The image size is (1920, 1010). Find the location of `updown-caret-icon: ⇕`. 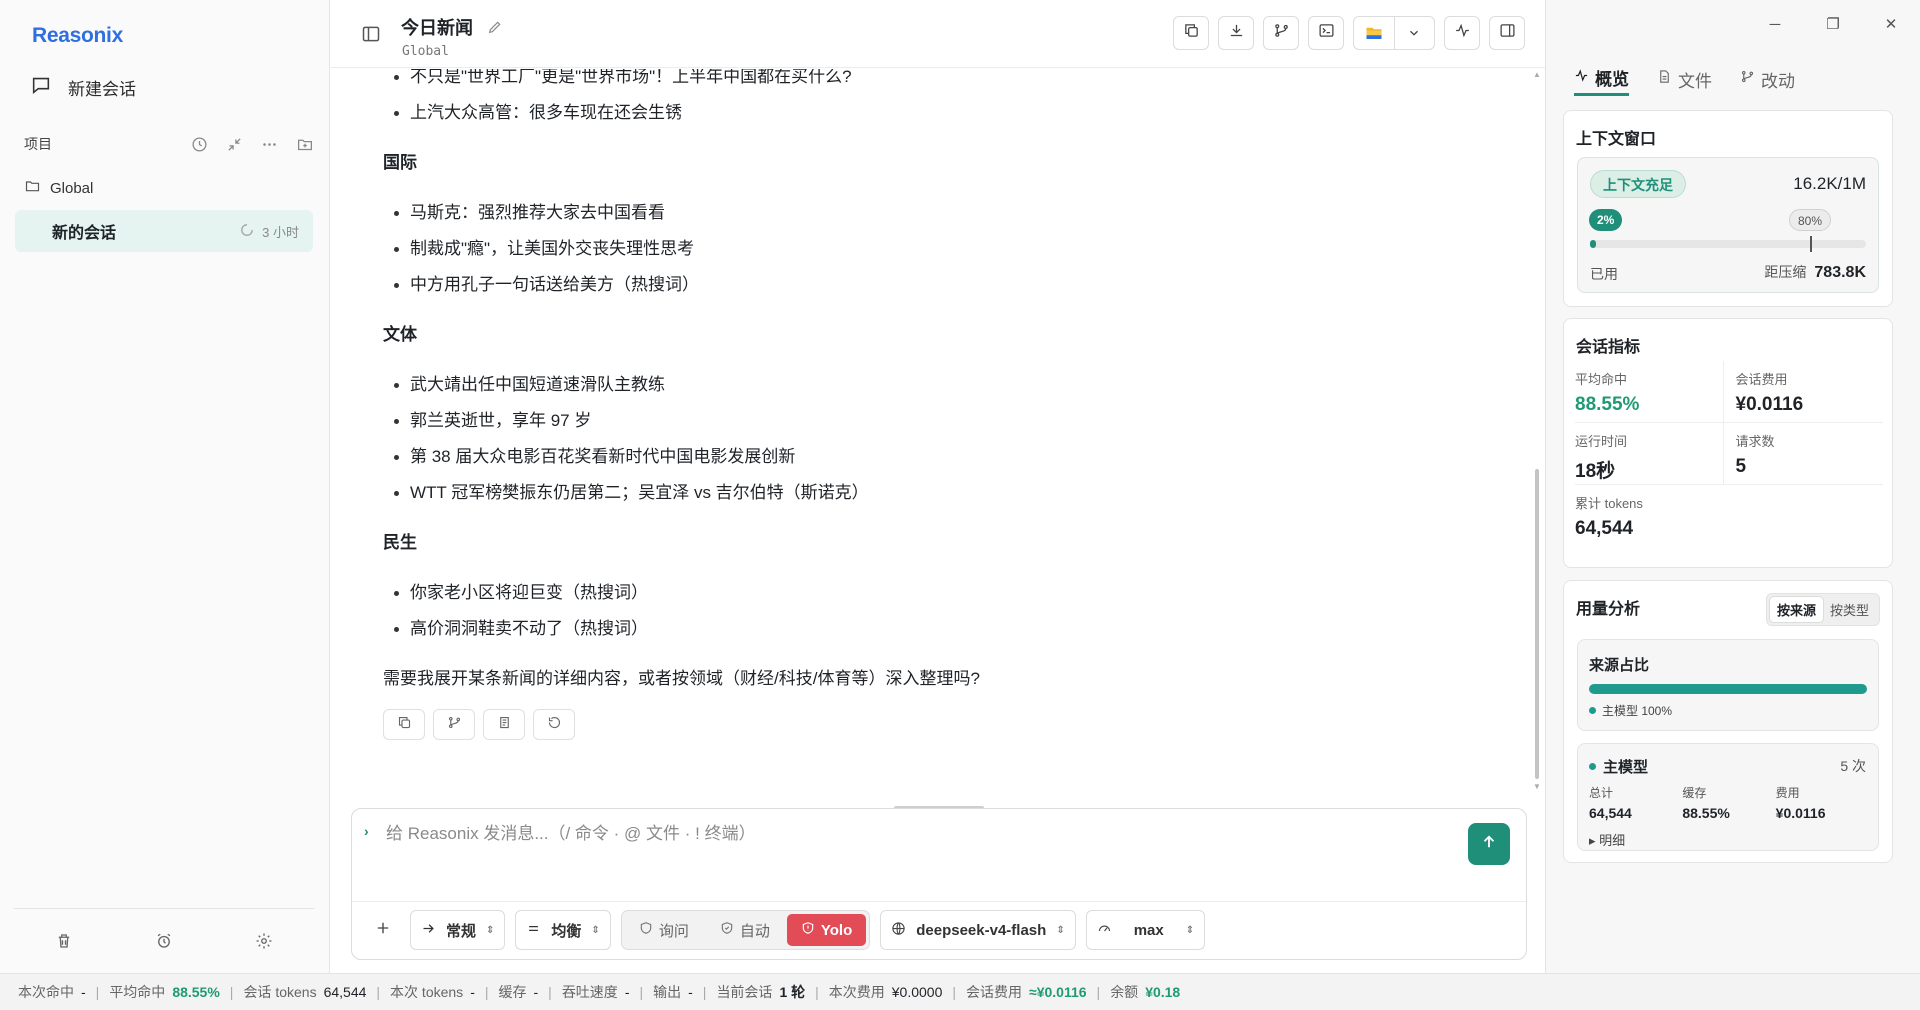

updown-caret-icon: ⇕ is located at coordinates (1190, 930).